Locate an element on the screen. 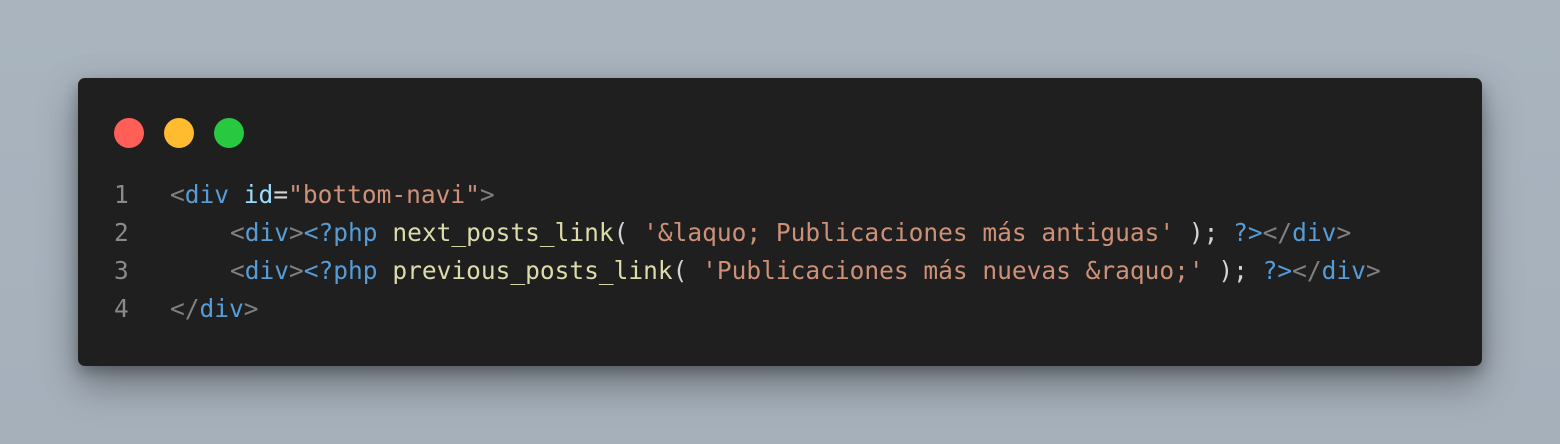 Image resolution: width=1560 pixels, height=444 pixels. code-text: </div> is located at coordinates (214, 309).